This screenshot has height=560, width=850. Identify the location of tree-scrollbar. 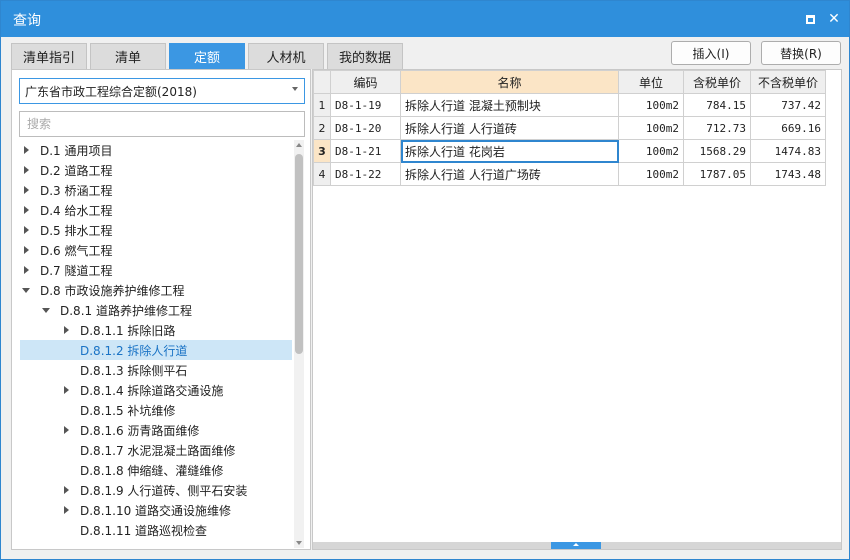
(299, 344).